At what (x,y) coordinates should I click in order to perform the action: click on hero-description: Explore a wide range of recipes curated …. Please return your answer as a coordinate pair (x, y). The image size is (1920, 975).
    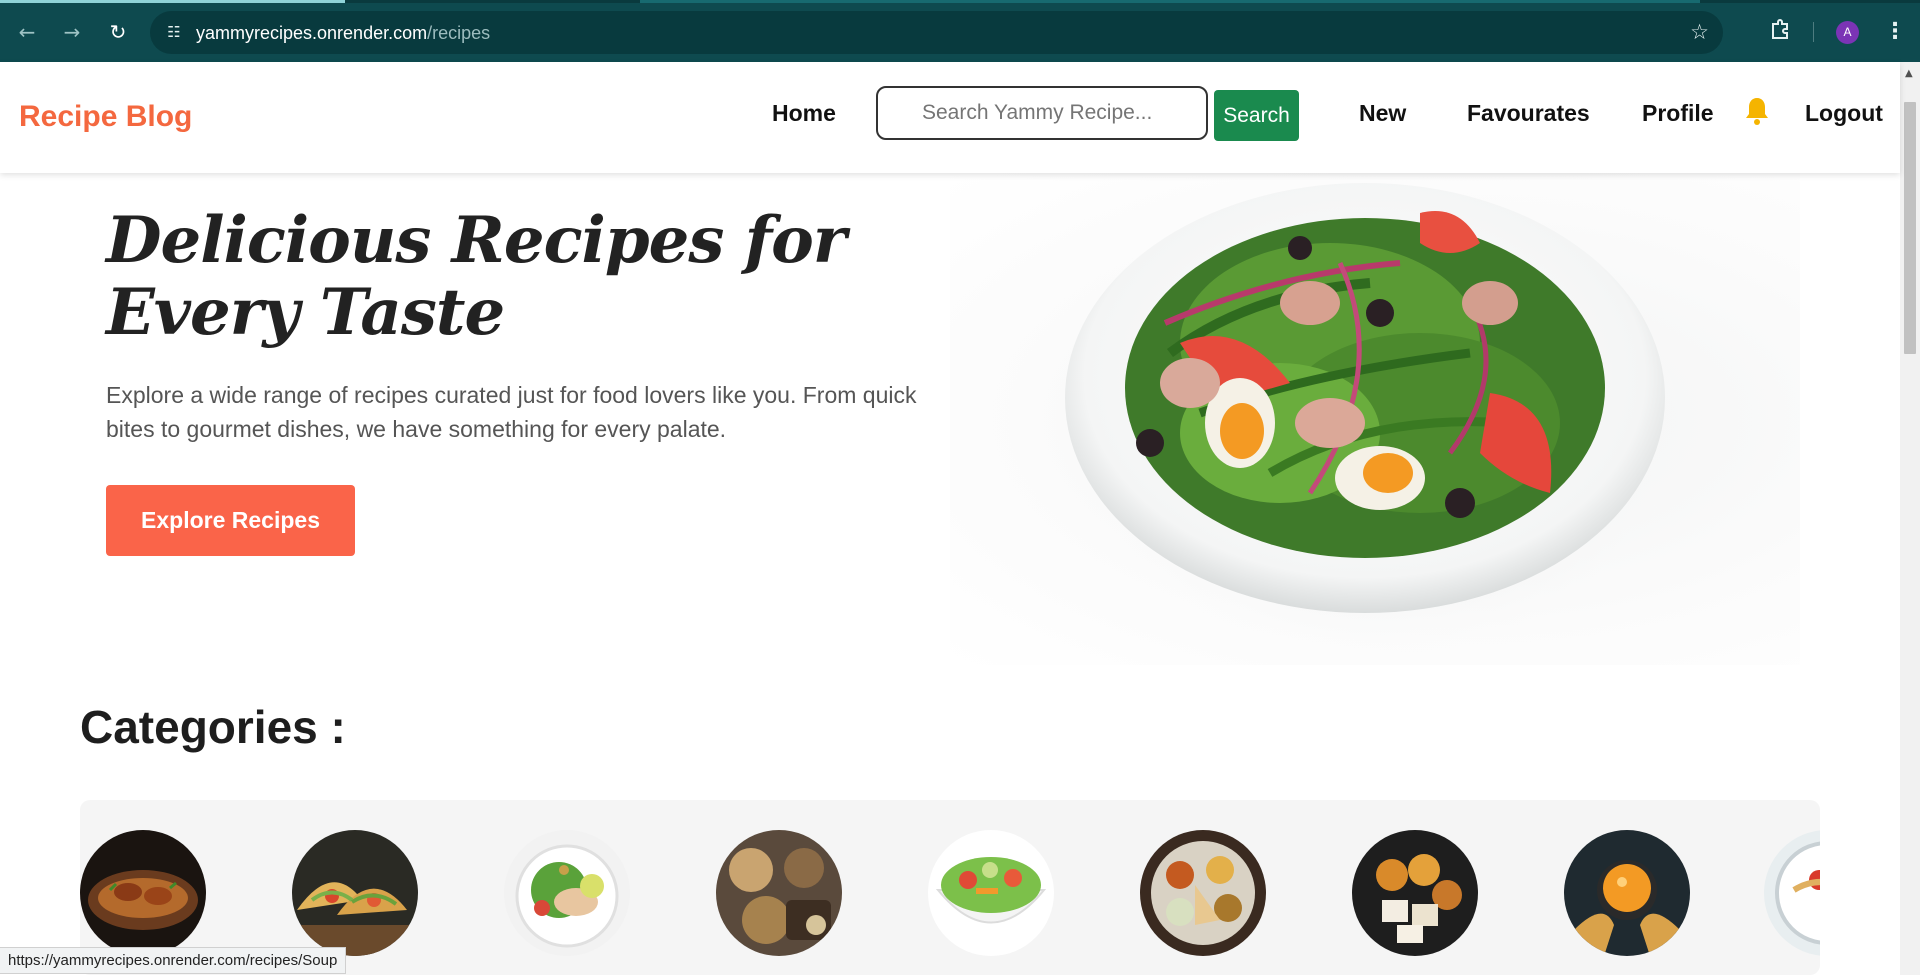
    Looking at the image, I should click on (511, 412).